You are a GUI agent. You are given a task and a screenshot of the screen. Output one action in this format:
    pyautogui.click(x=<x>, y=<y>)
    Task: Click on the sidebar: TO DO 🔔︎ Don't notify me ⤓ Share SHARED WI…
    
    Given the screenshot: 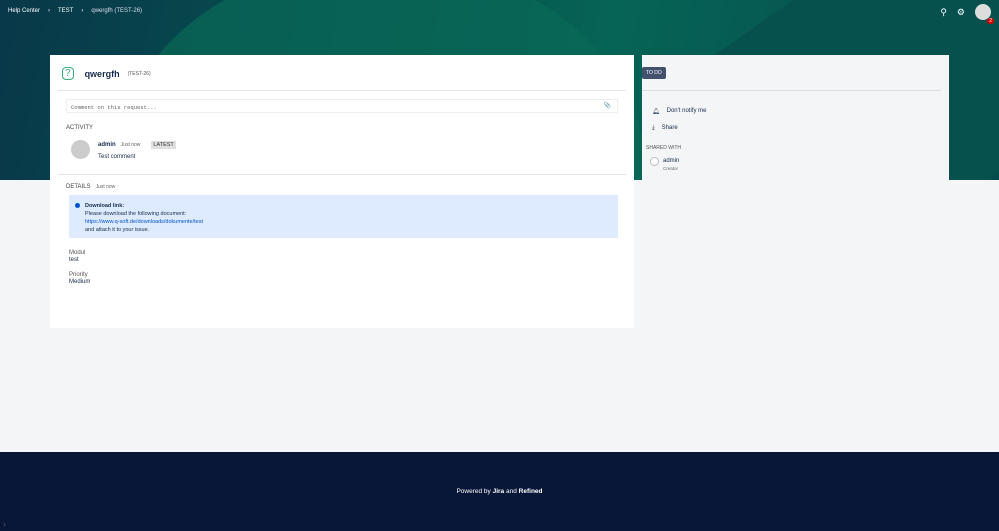 What is the action you would take?
    pyautogui.click(x=795, y=127)
    